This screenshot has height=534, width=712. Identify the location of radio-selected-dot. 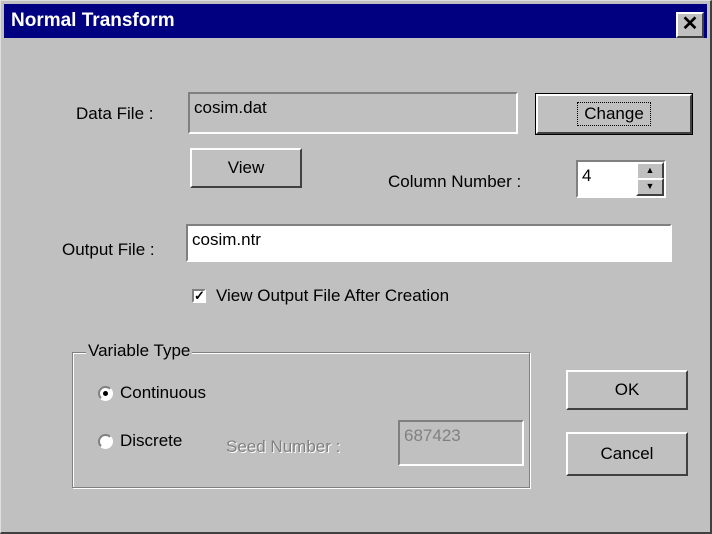
(105, 393).